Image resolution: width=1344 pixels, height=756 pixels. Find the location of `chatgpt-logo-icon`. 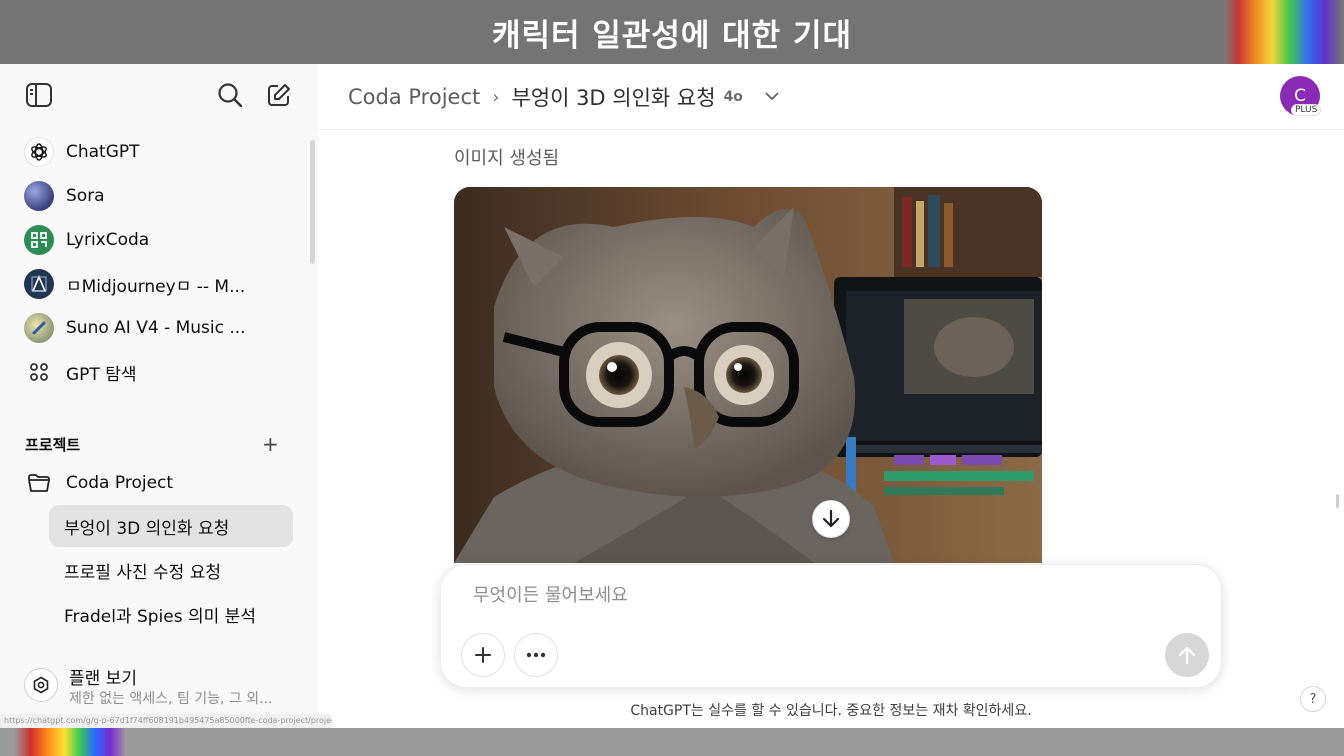

chatgpt-logo-icon is located at coordinates (39, 152).